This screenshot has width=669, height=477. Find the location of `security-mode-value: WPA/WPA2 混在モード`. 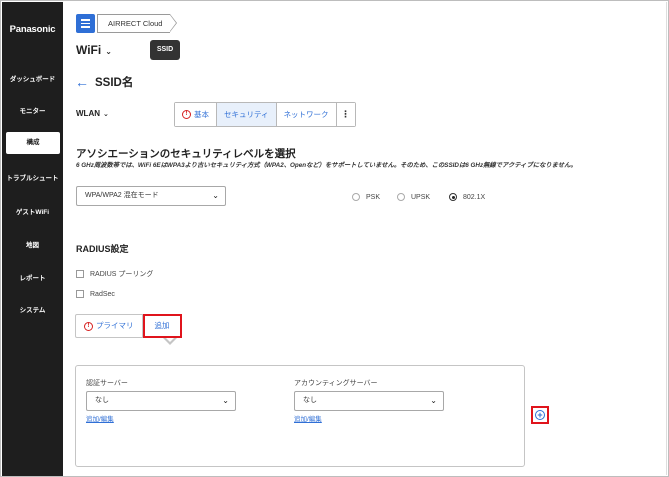

security-mode-value: WPA/WPA2 混在モード is located at coordinates (122, 195).